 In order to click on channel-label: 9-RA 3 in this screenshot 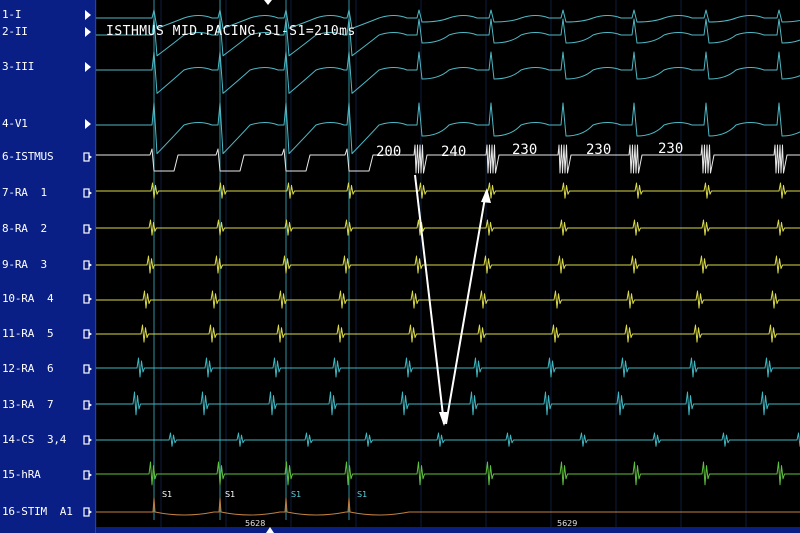, I will do `click(24, 264)`.